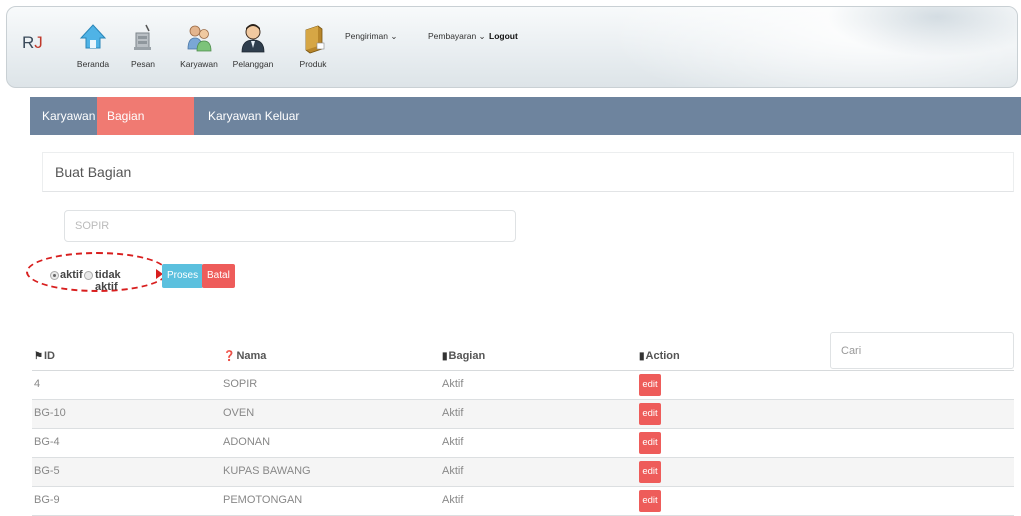 Image resolution: width=1021 pixels, height=516 pixels. What do you see at coordinates (183, 276) in the screenshot?
I see `proses-button: Proses` at bounding box center [183, 276].